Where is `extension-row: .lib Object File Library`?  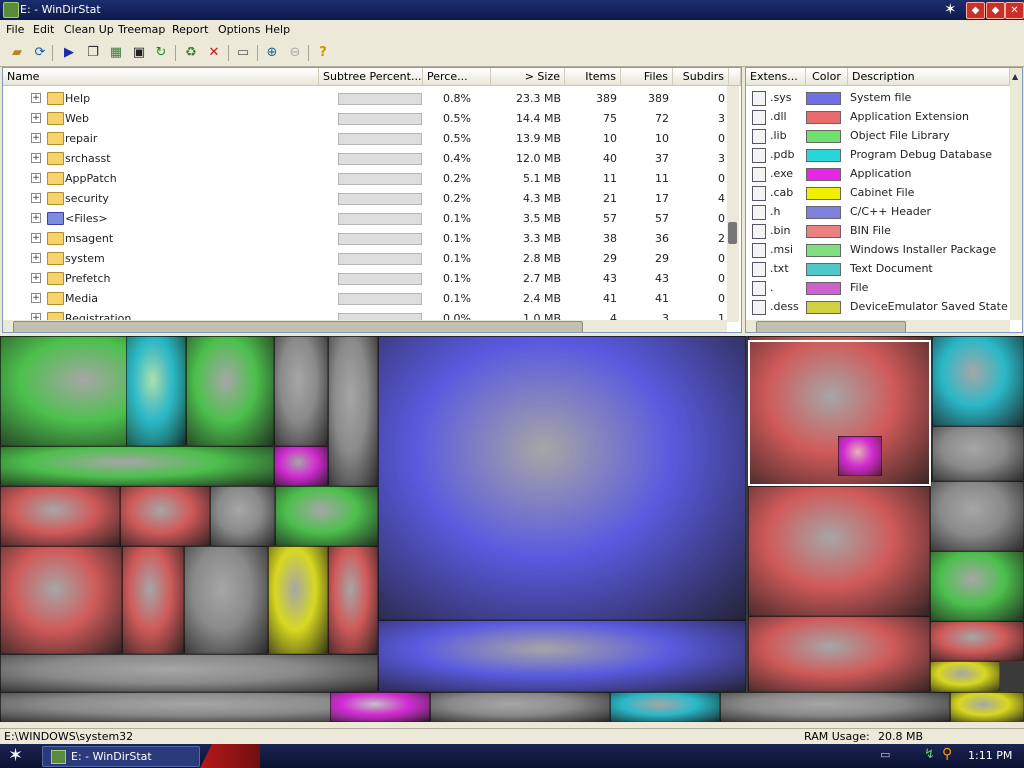 extension-row: .lib Object File Library is located at coordinates (878, 135).